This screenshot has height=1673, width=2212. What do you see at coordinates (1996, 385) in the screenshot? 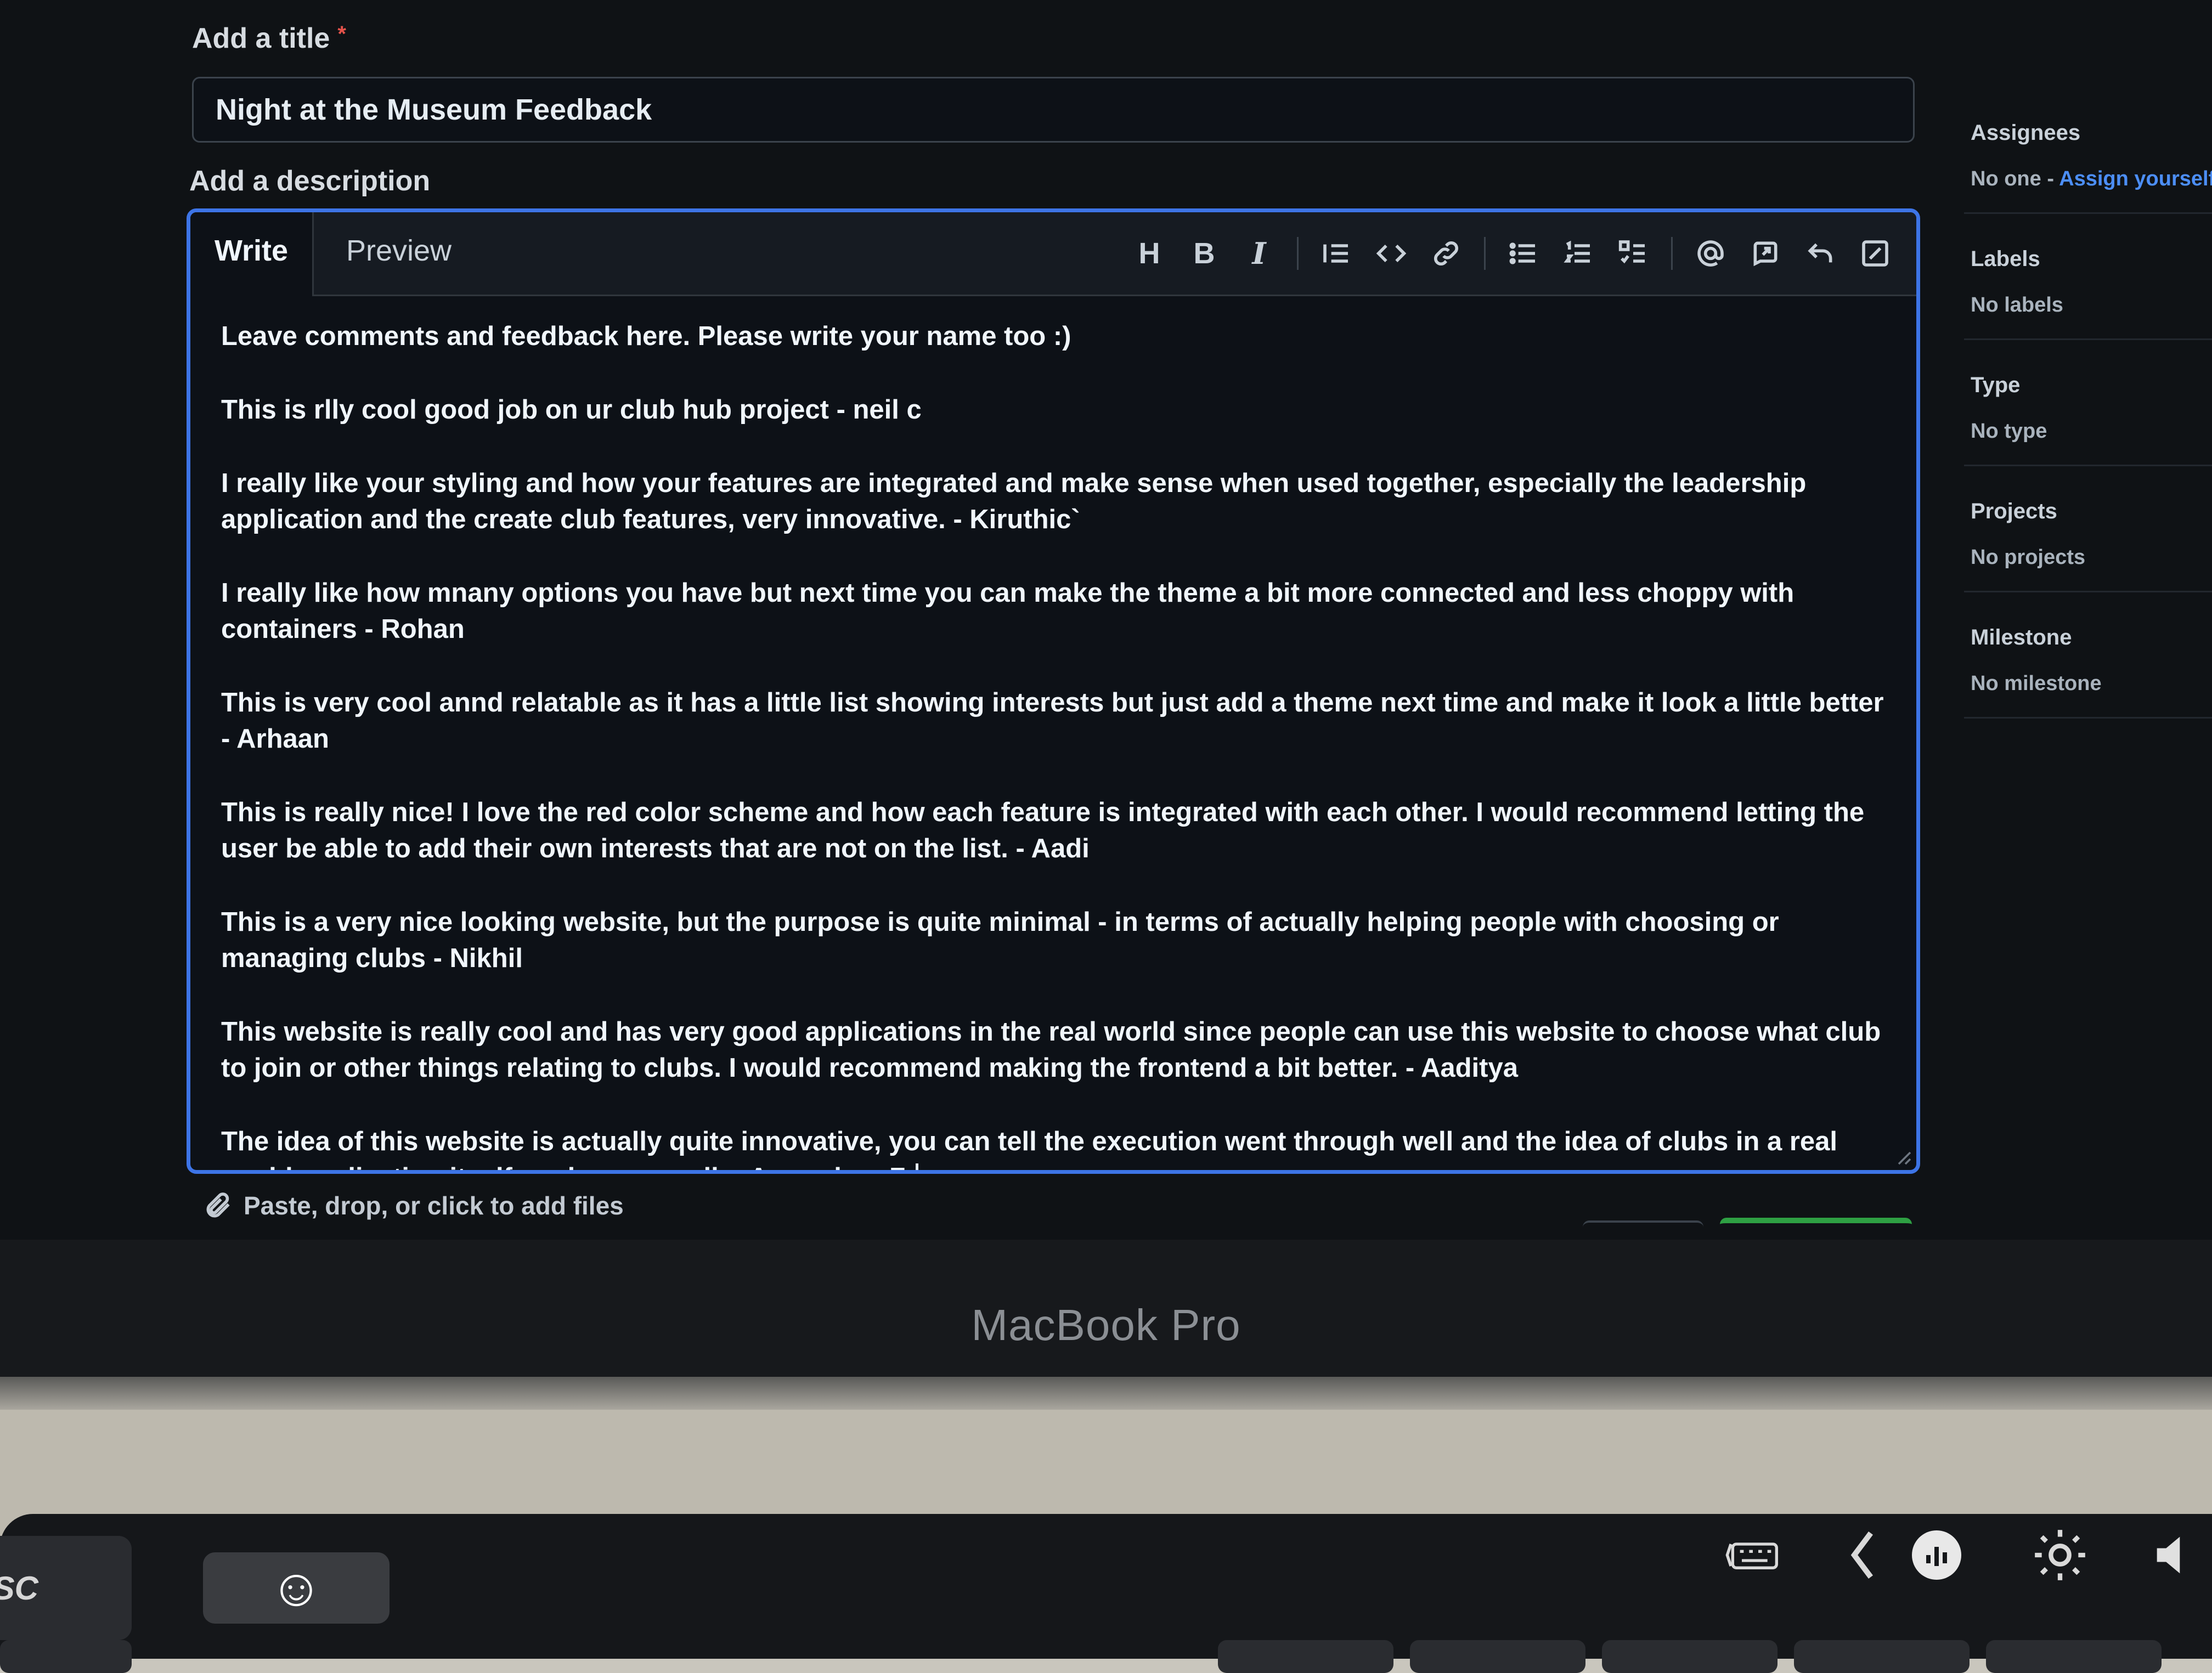
I see `type-heading: Type` at bounding box center [1996, 385].